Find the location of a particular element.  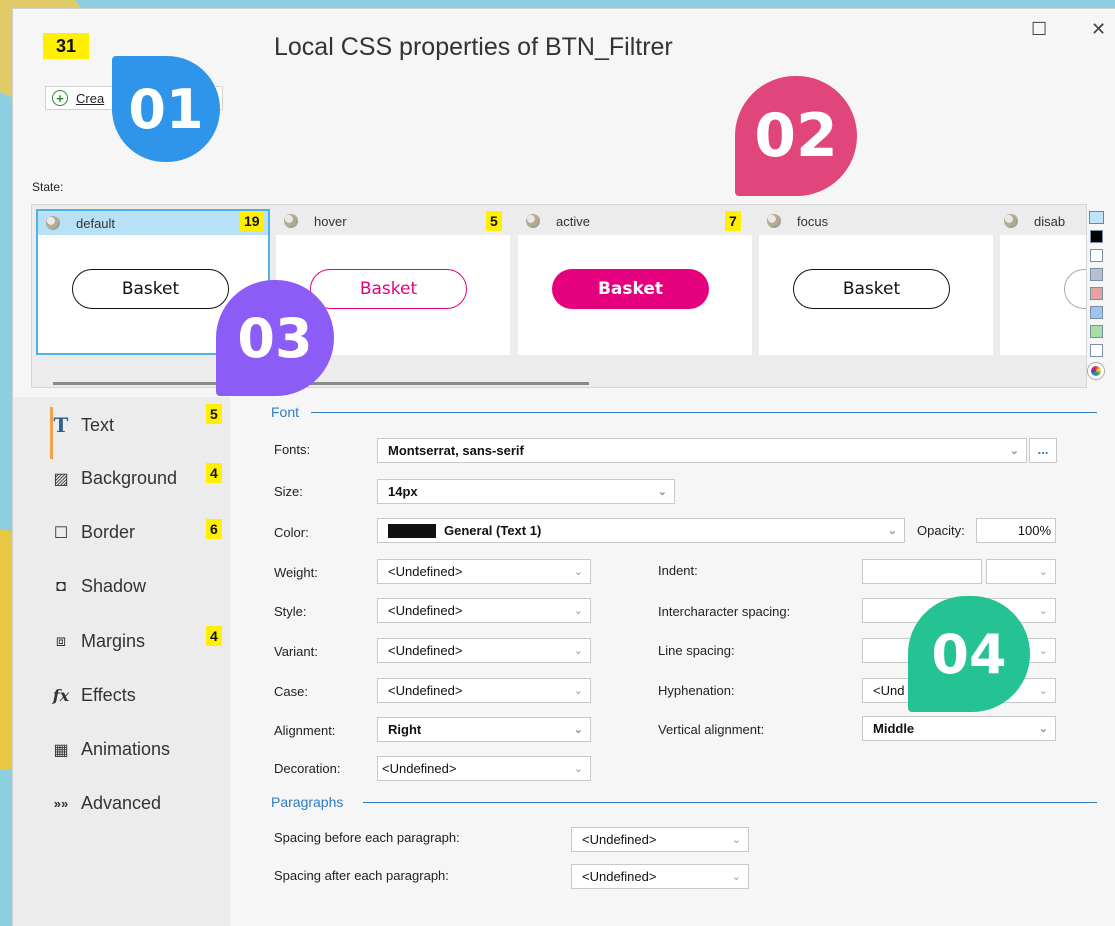

state-card-disabled: disab is located at coordinates (1043, 282).